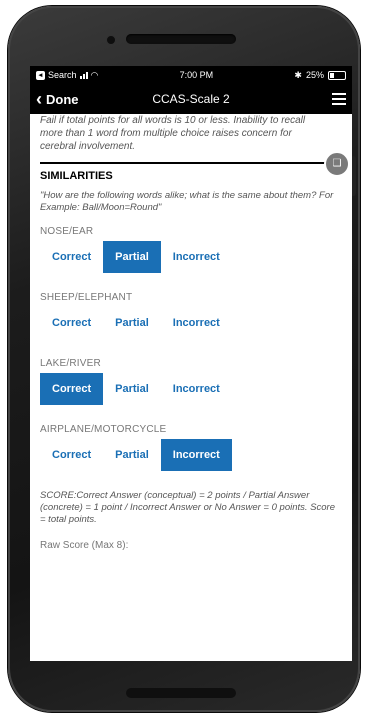 Image resolution: width=369 pixels, height=716 pixels. What do you see at coordinates (94, 74) in the screenshot?
I see `wifi-icon: ◠` at bounding box center [94, 74].